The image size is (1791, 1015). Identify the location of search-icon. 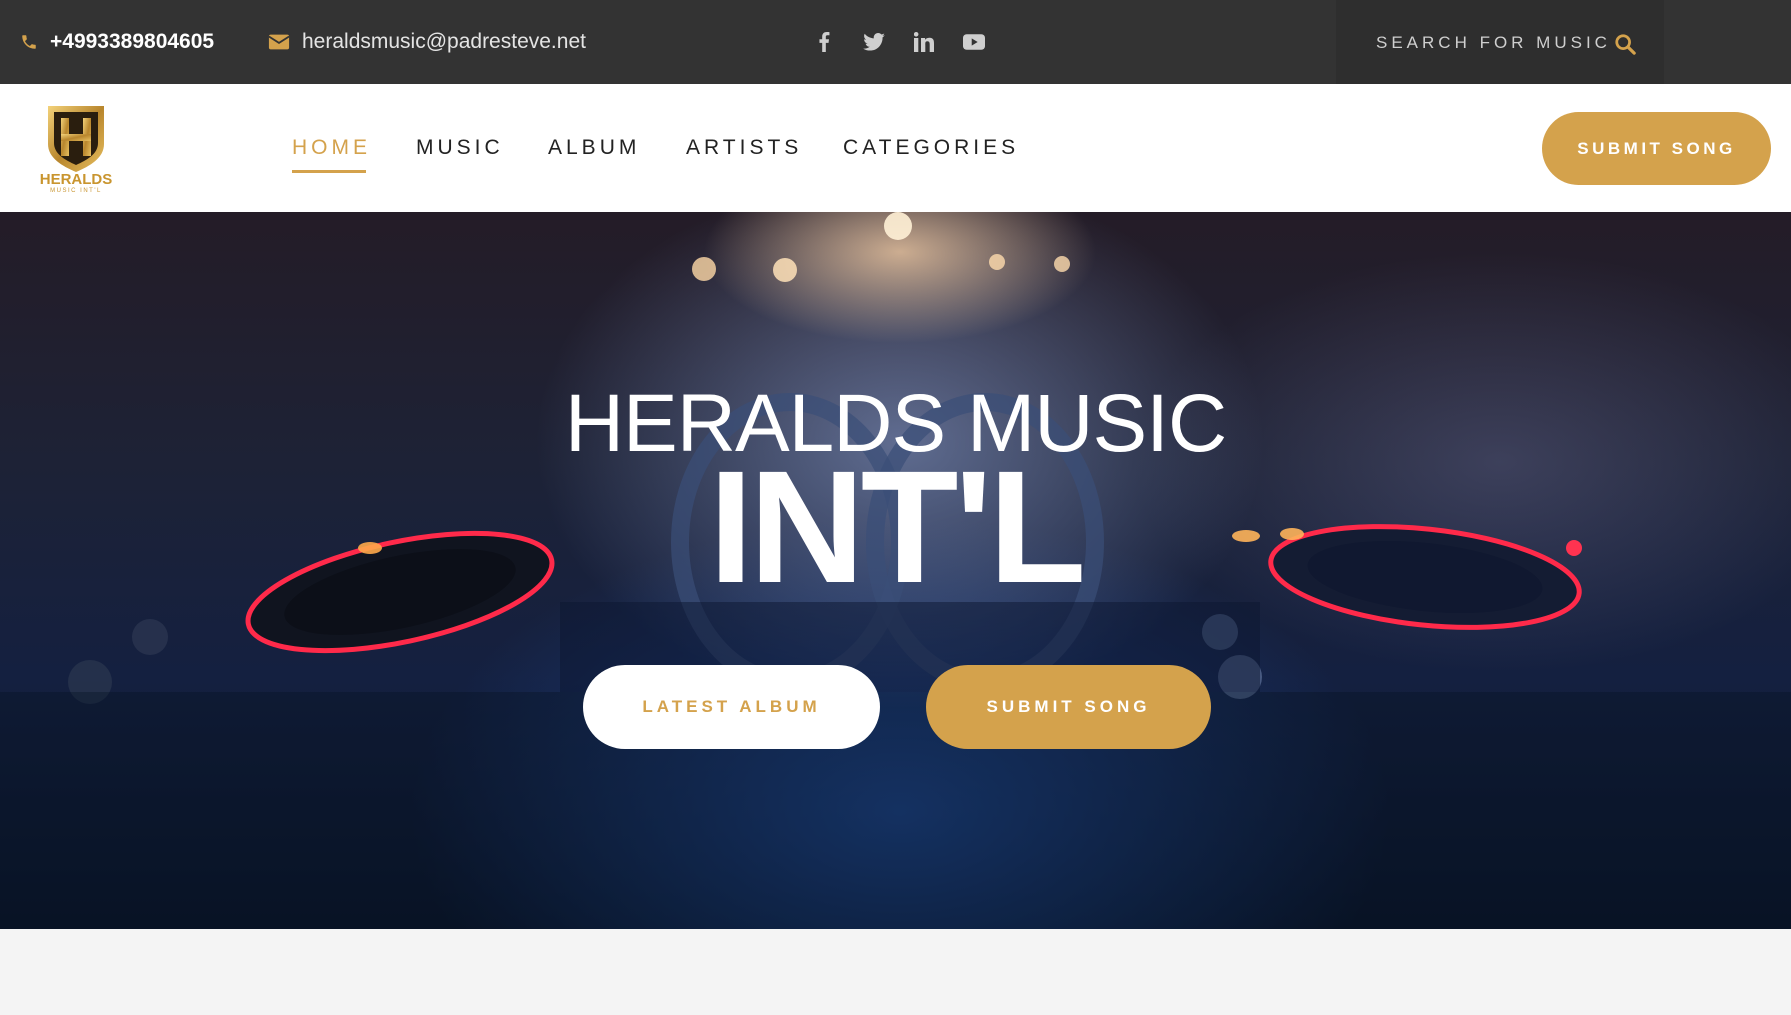
(1625, 44).